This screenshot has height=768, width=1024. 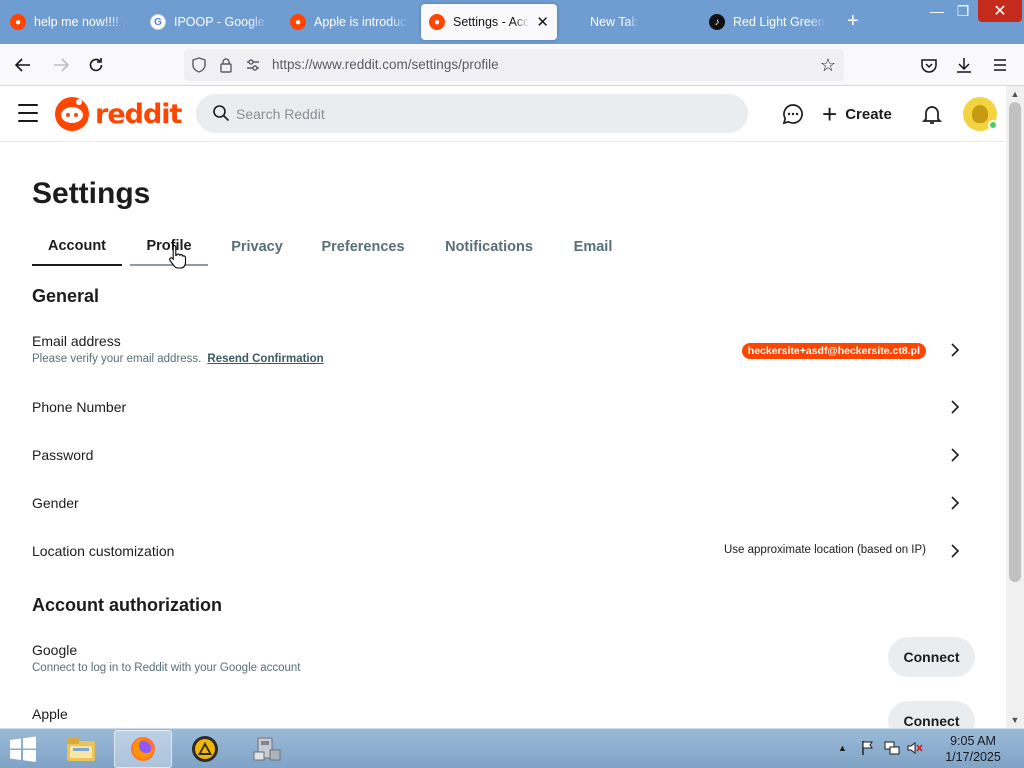 What do you see at coordinates (892, 748) in the screenshot?
I see `network-icon` at bounding box center [892, 748].